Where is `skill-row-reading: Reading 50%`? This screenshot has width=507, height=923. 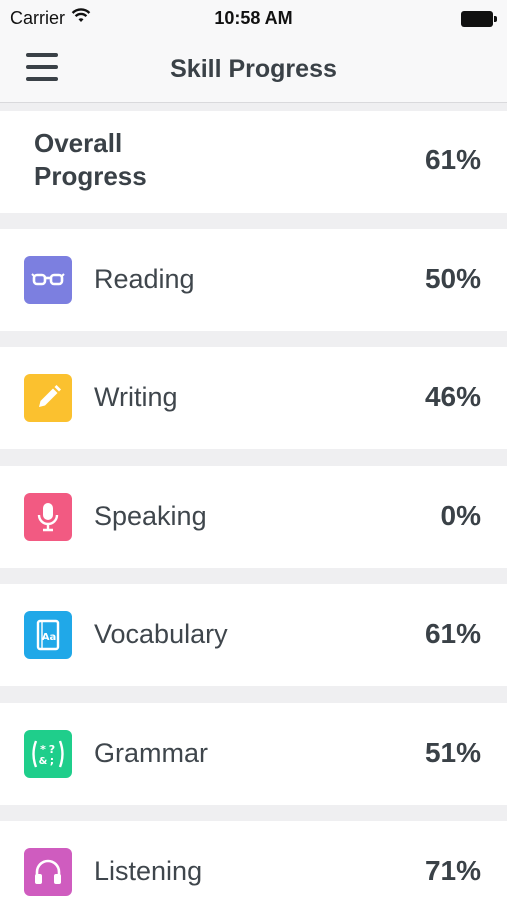
skill-row-reading: Reading 50% is located at coordinates (253, 280).